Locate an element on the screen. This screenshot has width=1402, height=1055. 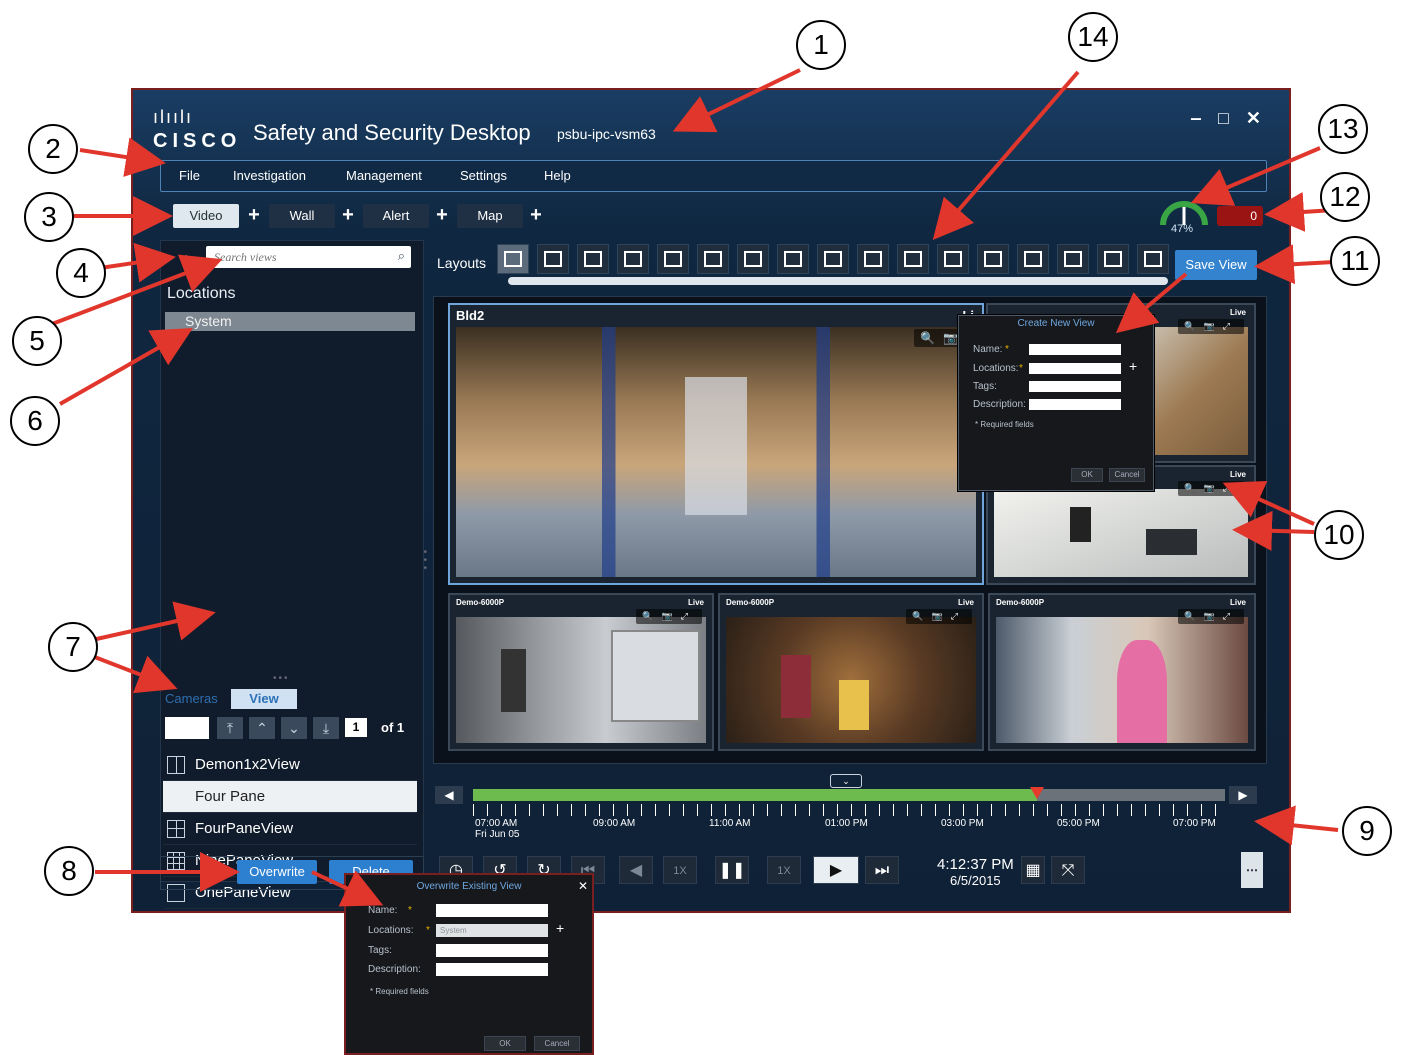
timeline-bar is located at coordinates (849, 794).